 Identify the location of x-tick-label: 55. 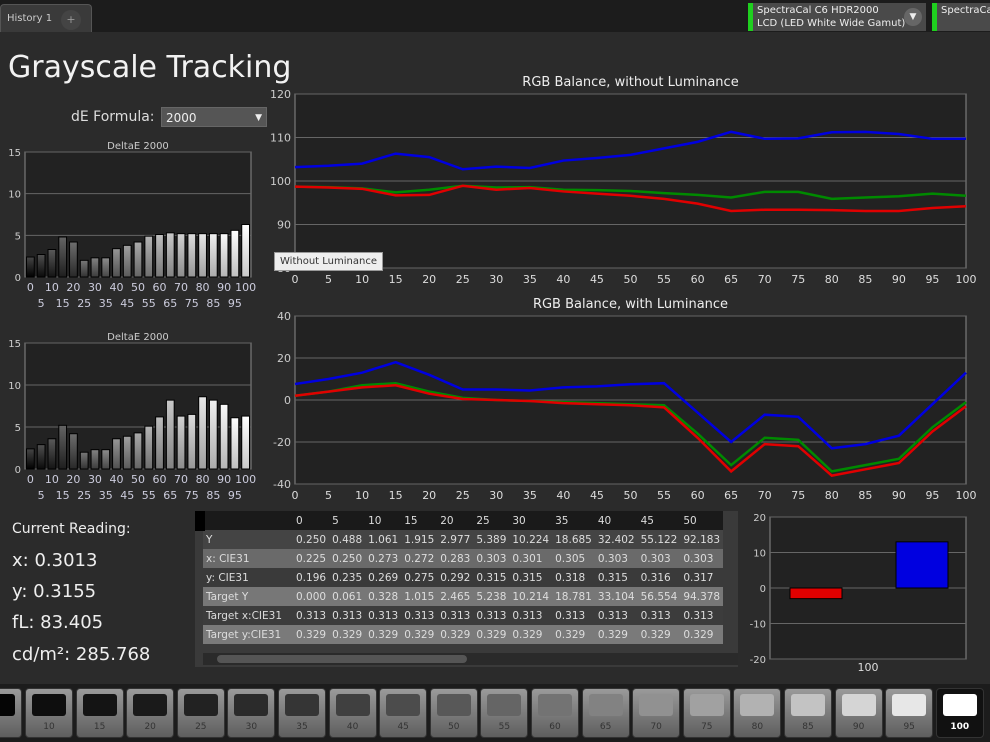
(664, 279).